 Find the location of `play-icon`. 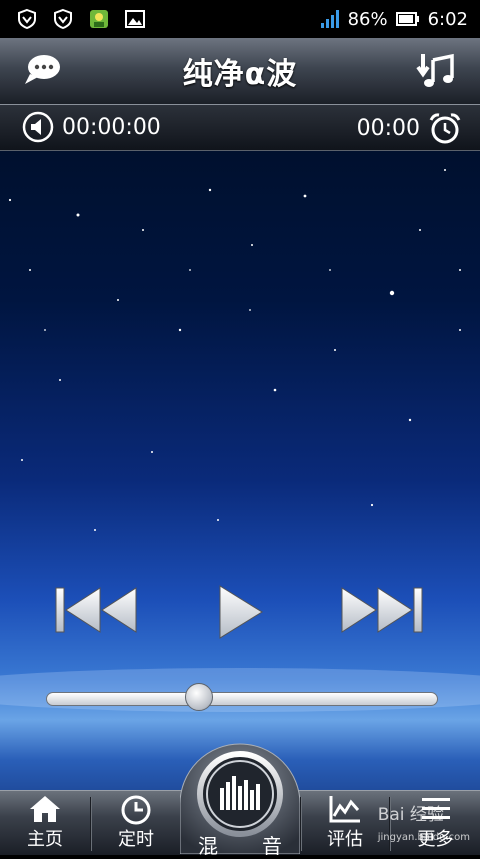

play-icon is located at coordinates (241, 612).